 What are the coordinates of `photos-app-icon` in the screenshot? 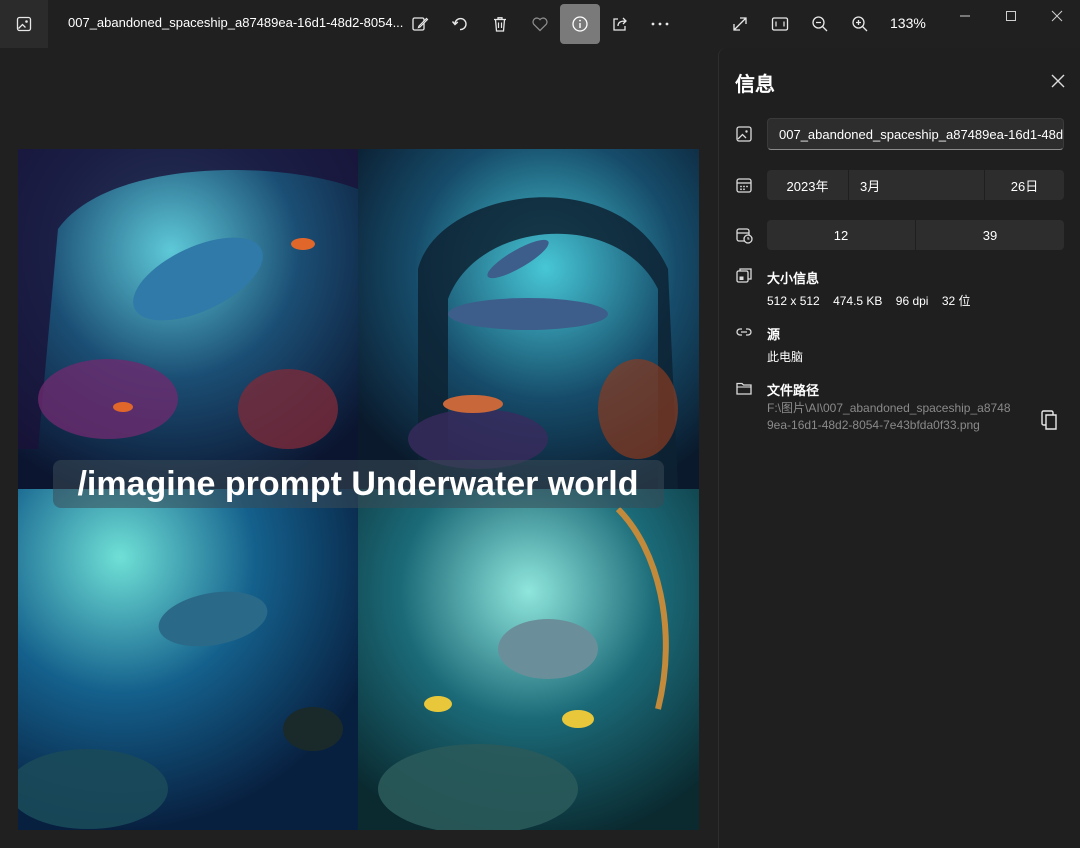 It's located at (24, 24).